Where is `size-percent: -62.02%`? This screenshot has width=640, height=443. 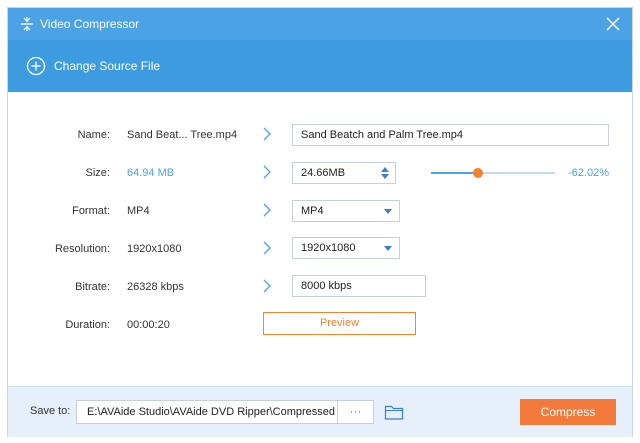 size-percent: -62.02% is located at coordinates (588, 173).